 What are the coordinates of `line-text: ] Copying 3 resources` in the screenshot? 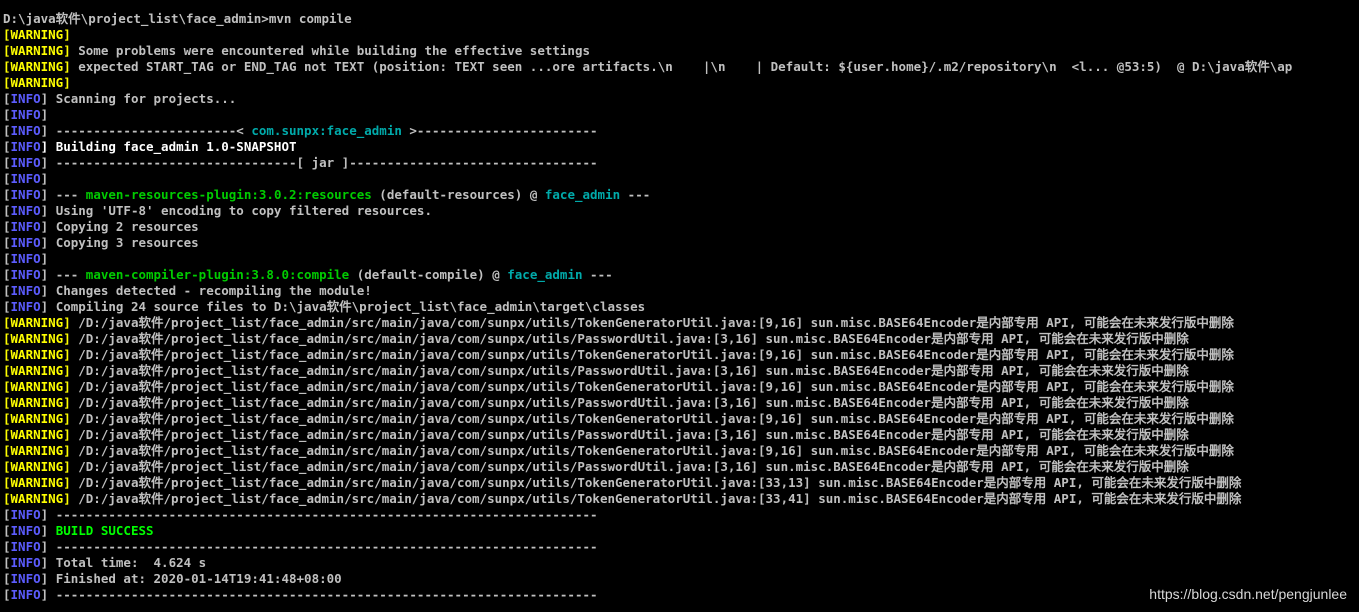 It's located at (119, 242).